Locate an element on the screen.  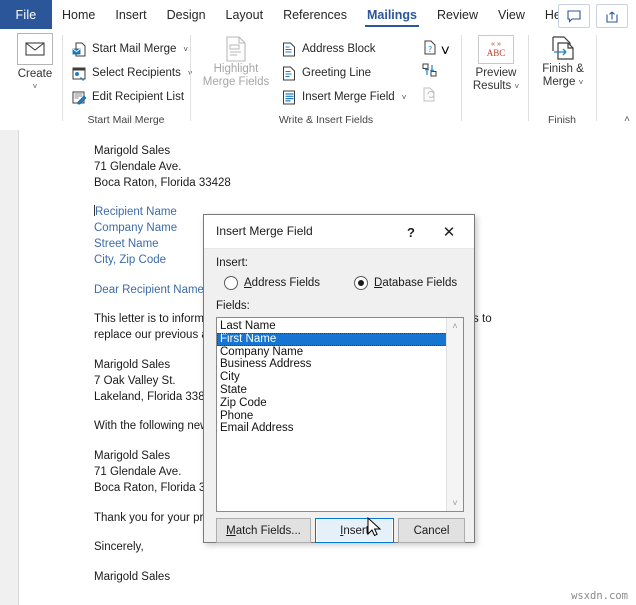
tab-home-label: Home is located at coordinates (79, 14).